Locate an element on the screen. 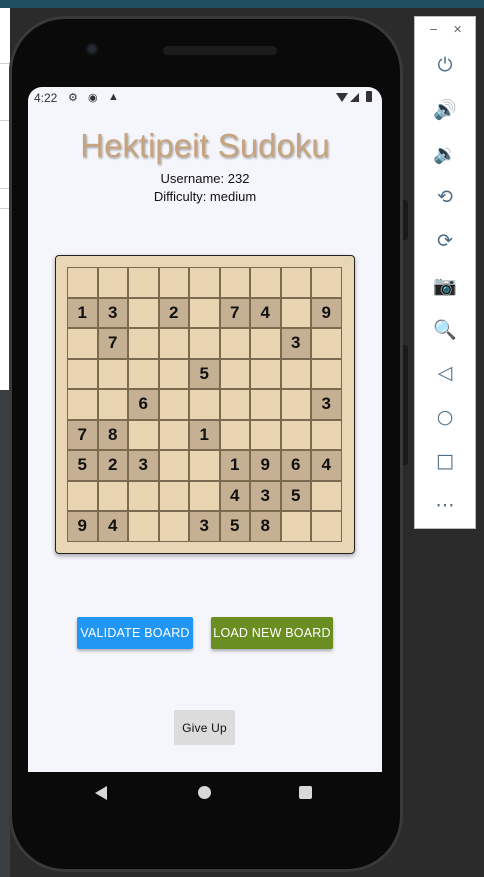 This screenshot has height=877, width=484. front-camera is located at coordinates (92, 49).